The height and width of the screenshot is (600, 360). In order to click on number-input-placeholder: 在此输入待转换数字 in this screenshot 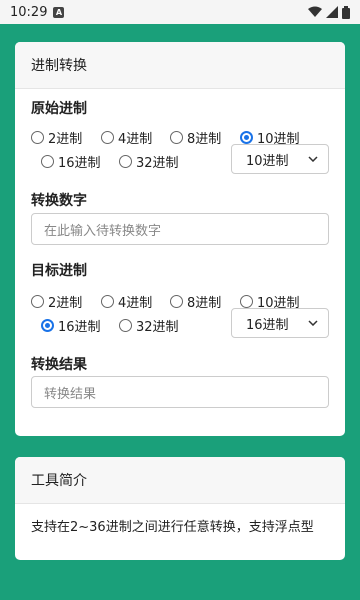, I will do `click(103, 231)`.